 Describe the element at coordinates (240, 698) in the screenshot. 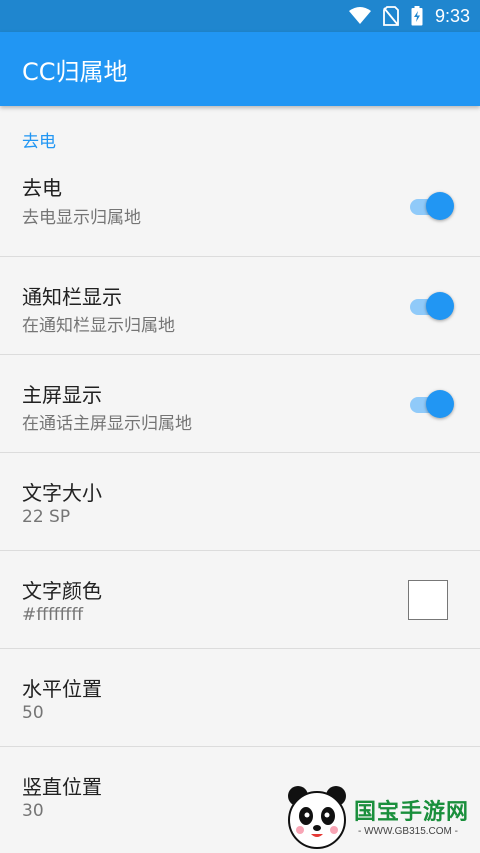

I see `pref-horizontal-position: 水平位置 50` at that location.